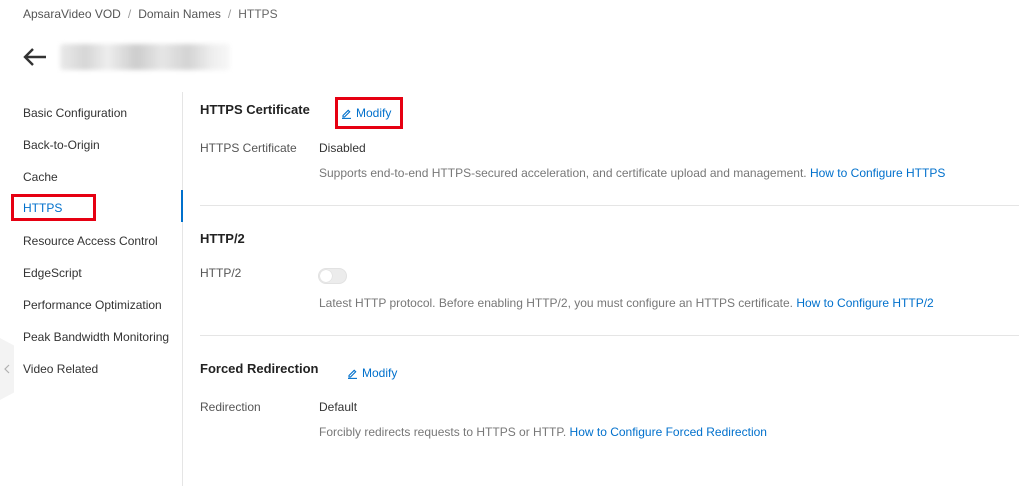 This screenshot has height=486, width=1019. Describe the element at coordinates (72, 14) in the screenshot. I see `breadcrumb-item-apsaravideo-vod: ApsaraVideo VOD` at that location.